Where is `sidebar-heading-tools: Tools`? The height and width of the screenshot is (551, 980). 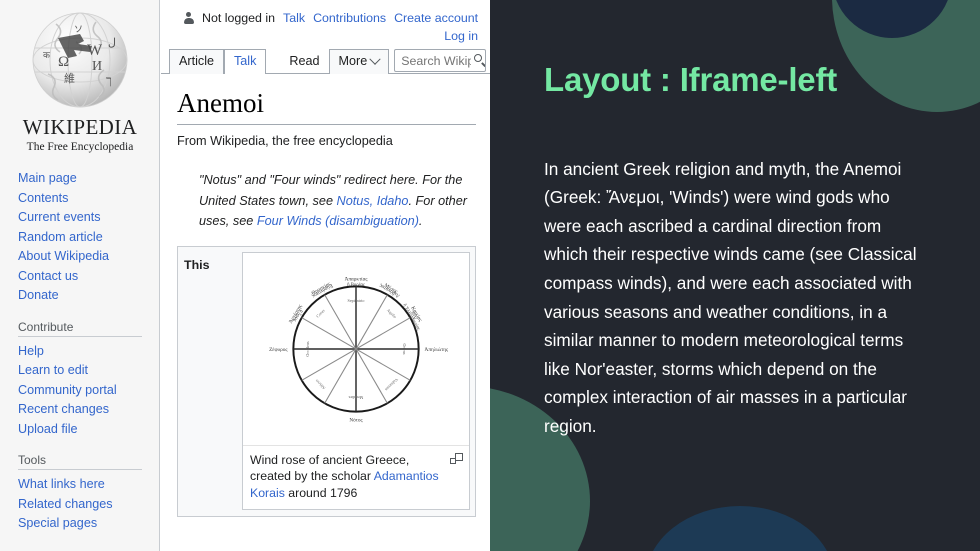 sidebar-heading-tools: Tools is located at coordinates (80, 461).